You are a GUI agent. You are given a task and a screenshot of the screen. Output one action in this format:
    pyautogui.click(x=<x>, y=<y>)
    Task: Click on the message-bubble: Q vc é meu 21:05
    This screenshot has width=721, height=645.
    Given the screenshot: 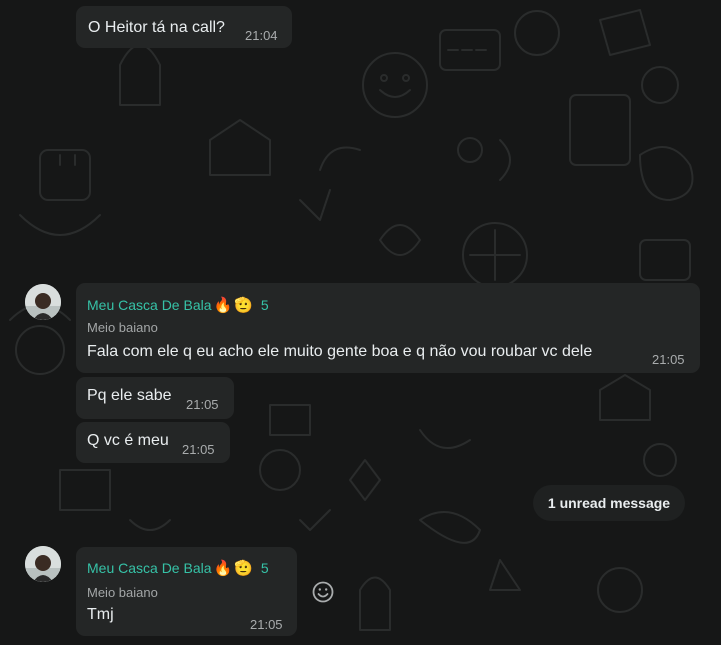 What is the action you would take?
    pyautogui.click(x=153, y=442)
    